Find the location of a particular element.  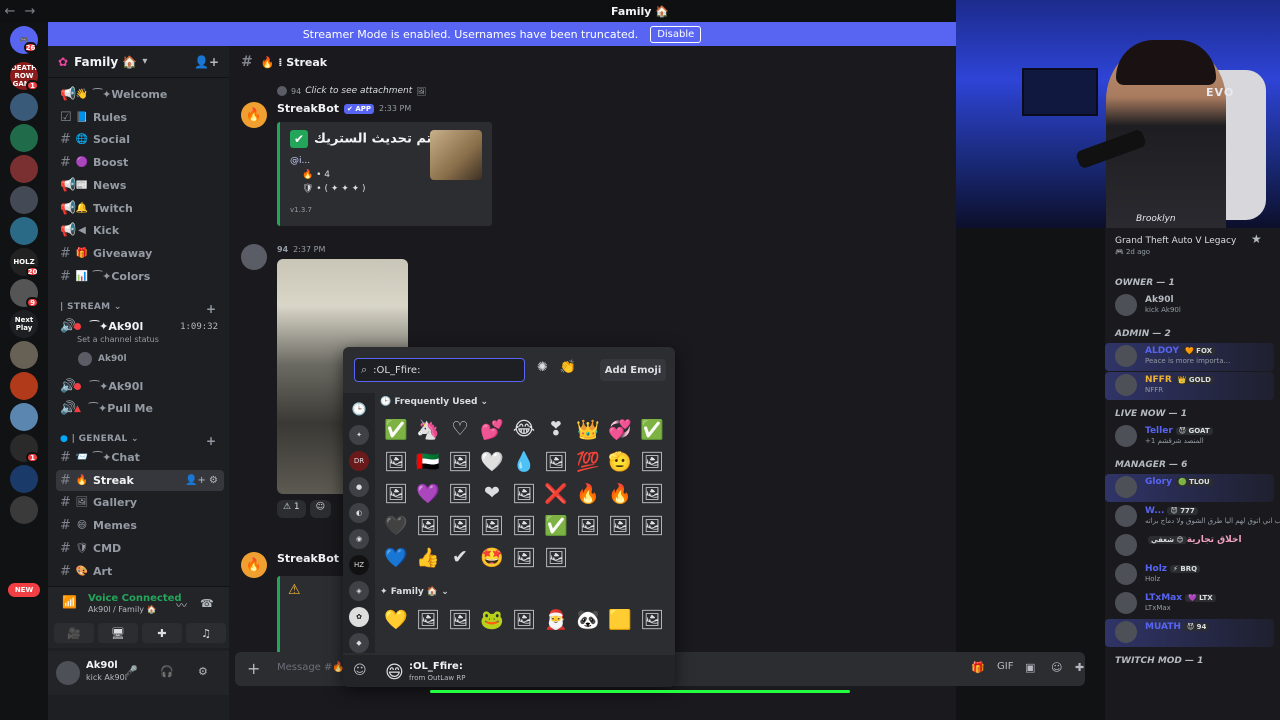

member-item: NFFR 👑 GOLD NFFR is located at coordinates (1195, 385).